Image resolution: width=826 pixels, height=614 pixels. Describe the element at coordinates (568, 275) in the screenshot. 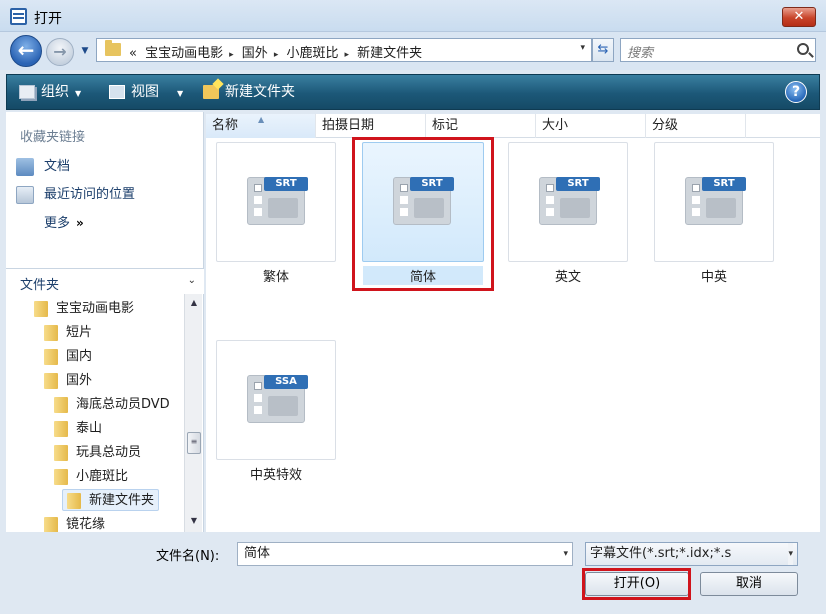

I see `file-name: 英文` at that location.